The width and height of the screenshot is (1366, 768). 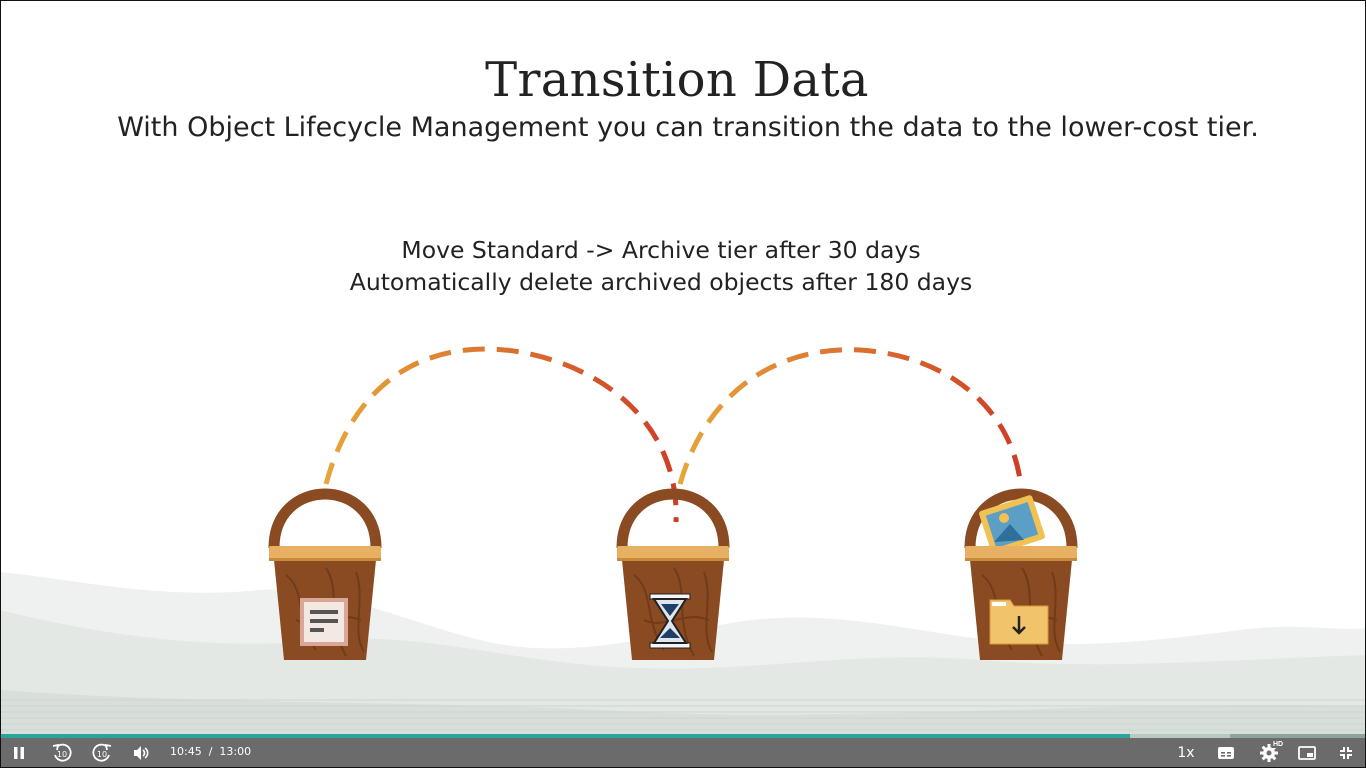 I want to click on exit-fullscreen-icon, so click(x=1346, y=753).